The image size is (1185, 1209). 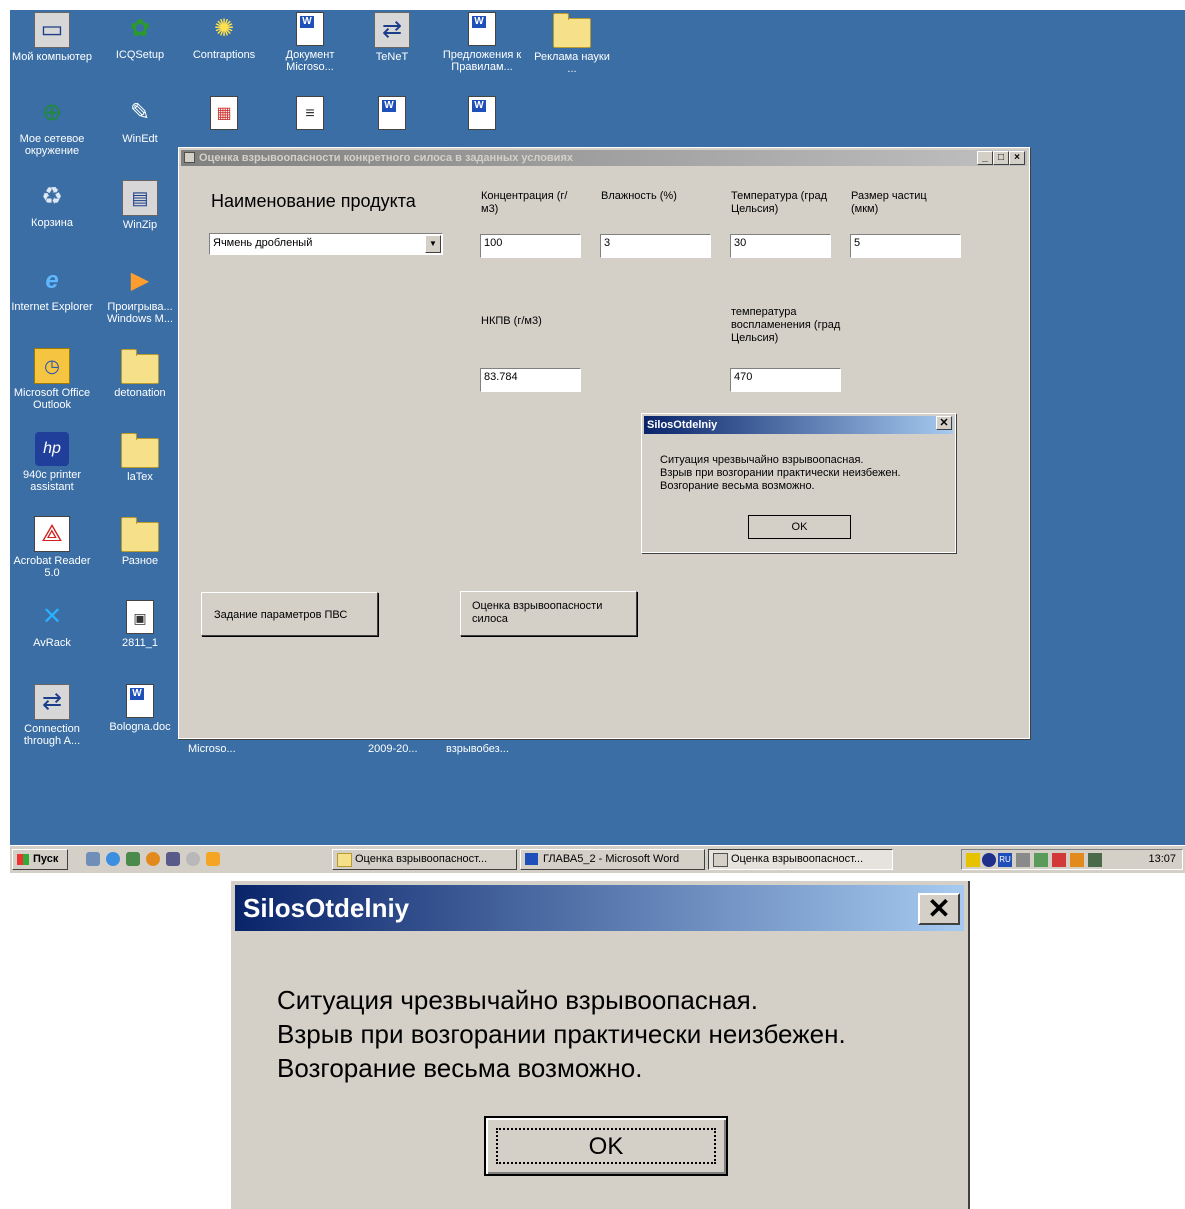 I want to click on volume-icon, so click(x=973, y=860).